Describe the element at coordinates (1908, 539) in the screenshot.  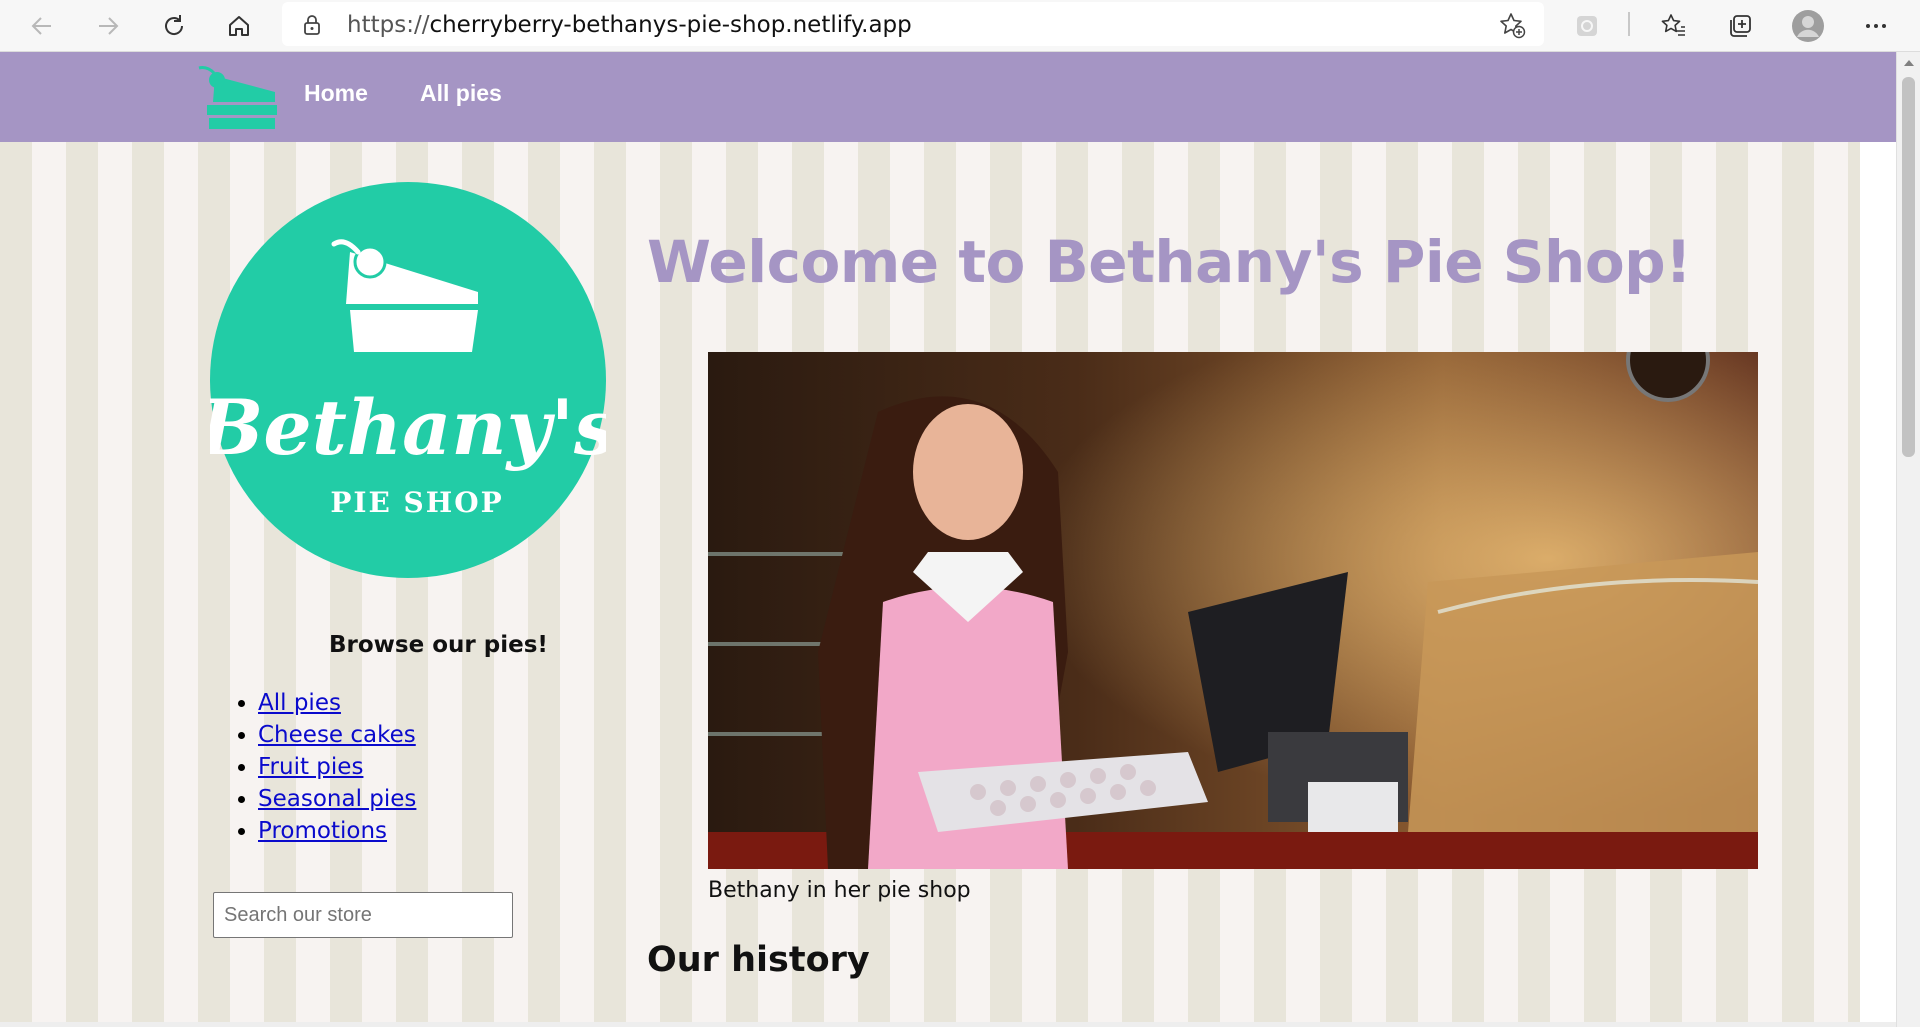
I see `vertical-scrollbar` at that location.